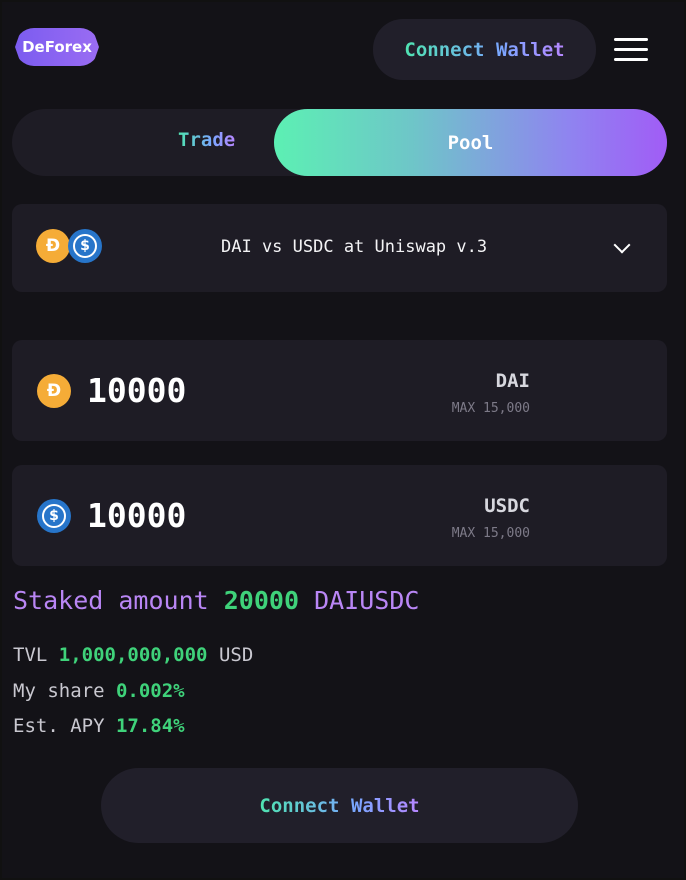 The height and width of the screenshot is (880, 686). Describe the element at coordinates (261, 600) in the screenshot. I see `staked-value: 20000` at that location.